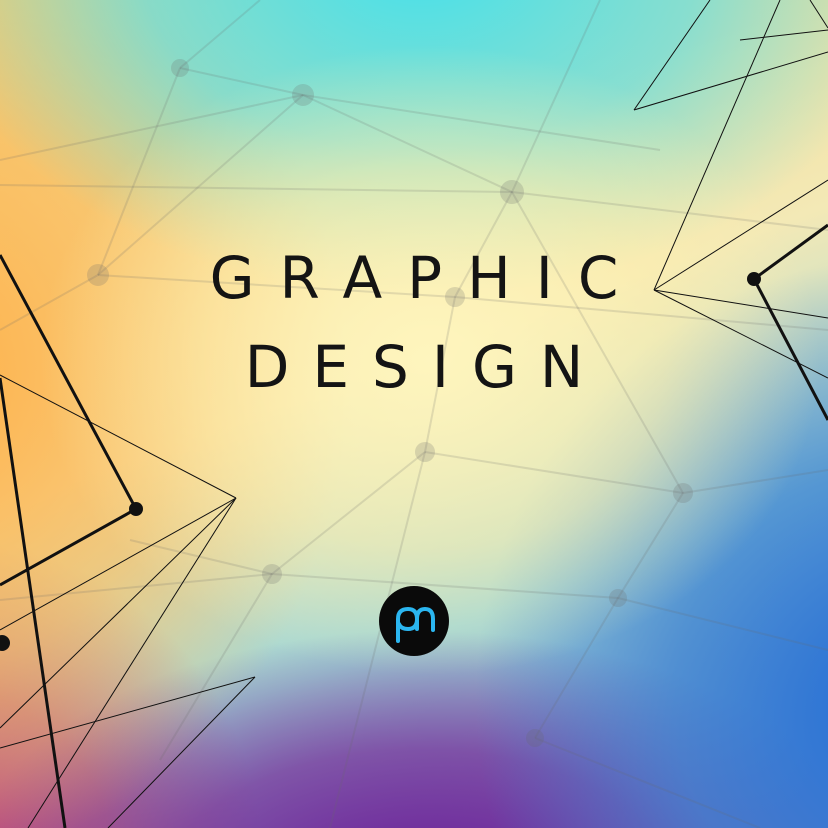 The image size is (828, 828). What do you see at coordinates (426, 278) in the screenshot?
I see `title-graphic: GRAPHIC` at bounding box center [426, 278].